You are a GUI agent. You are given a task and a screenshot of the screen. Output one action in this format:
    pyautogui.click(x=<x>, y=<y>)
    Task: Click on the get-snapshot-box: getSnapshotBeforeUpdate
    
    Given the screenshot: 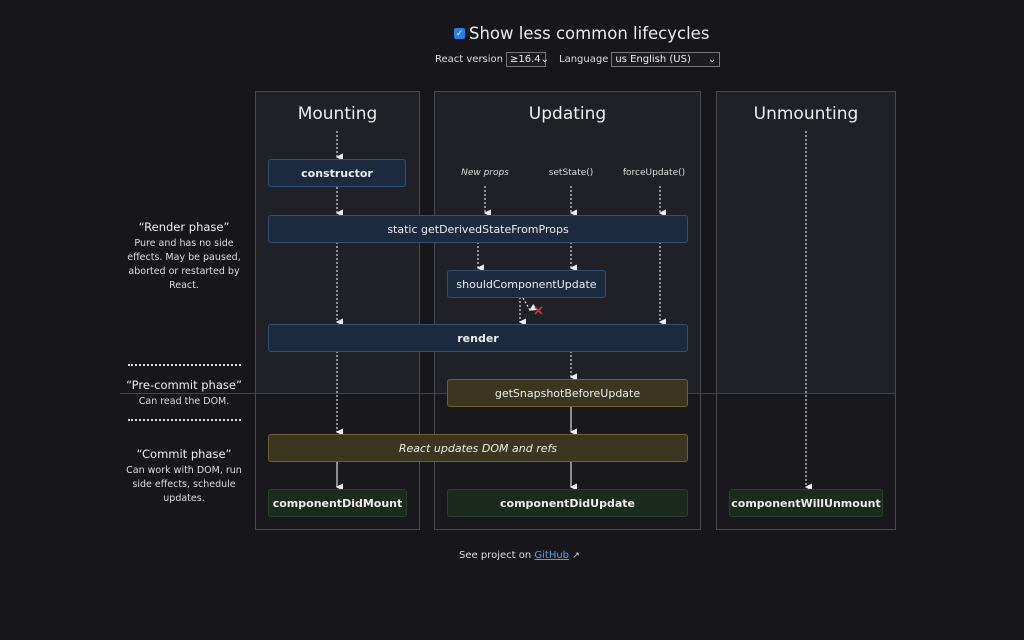 What is the action you would take?
    pyautogui.click(x=567, y=393)
    